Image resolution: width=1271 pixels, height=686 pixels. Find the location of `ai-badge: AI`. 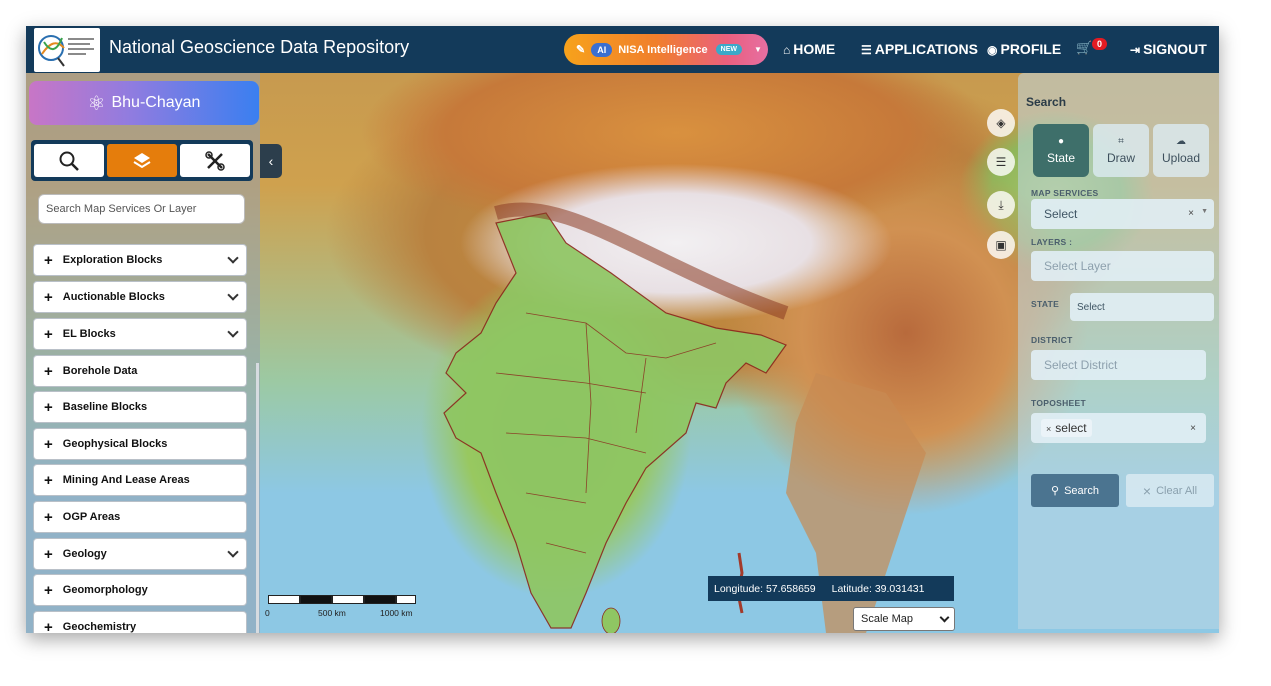

ai-badge: AI is located at coordinates (602, 49).